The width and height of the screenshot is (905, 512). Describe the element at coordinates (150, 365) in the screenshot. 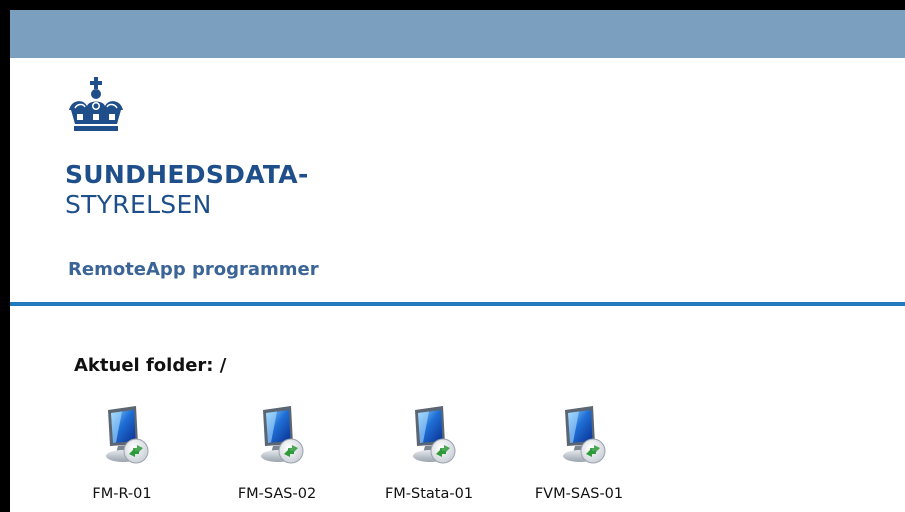

I see `current-folder-label: Aktuel folder: /` at that location.